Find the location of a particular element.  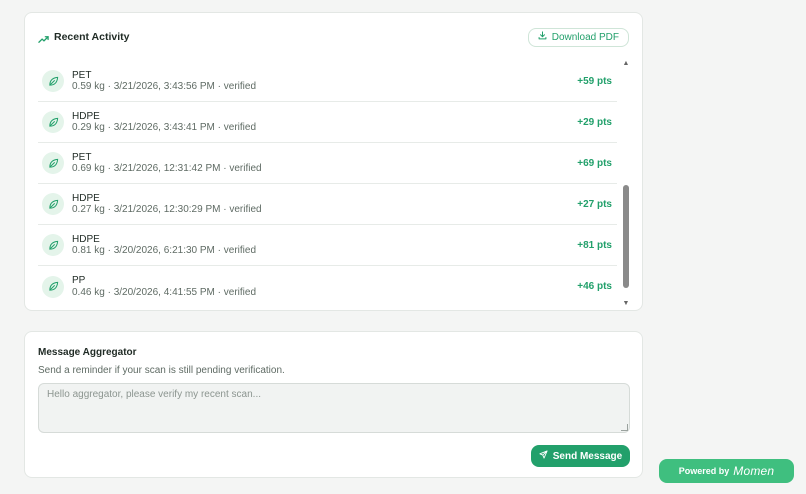

send-message-label: Send Message is located at coordinates (587, 456).